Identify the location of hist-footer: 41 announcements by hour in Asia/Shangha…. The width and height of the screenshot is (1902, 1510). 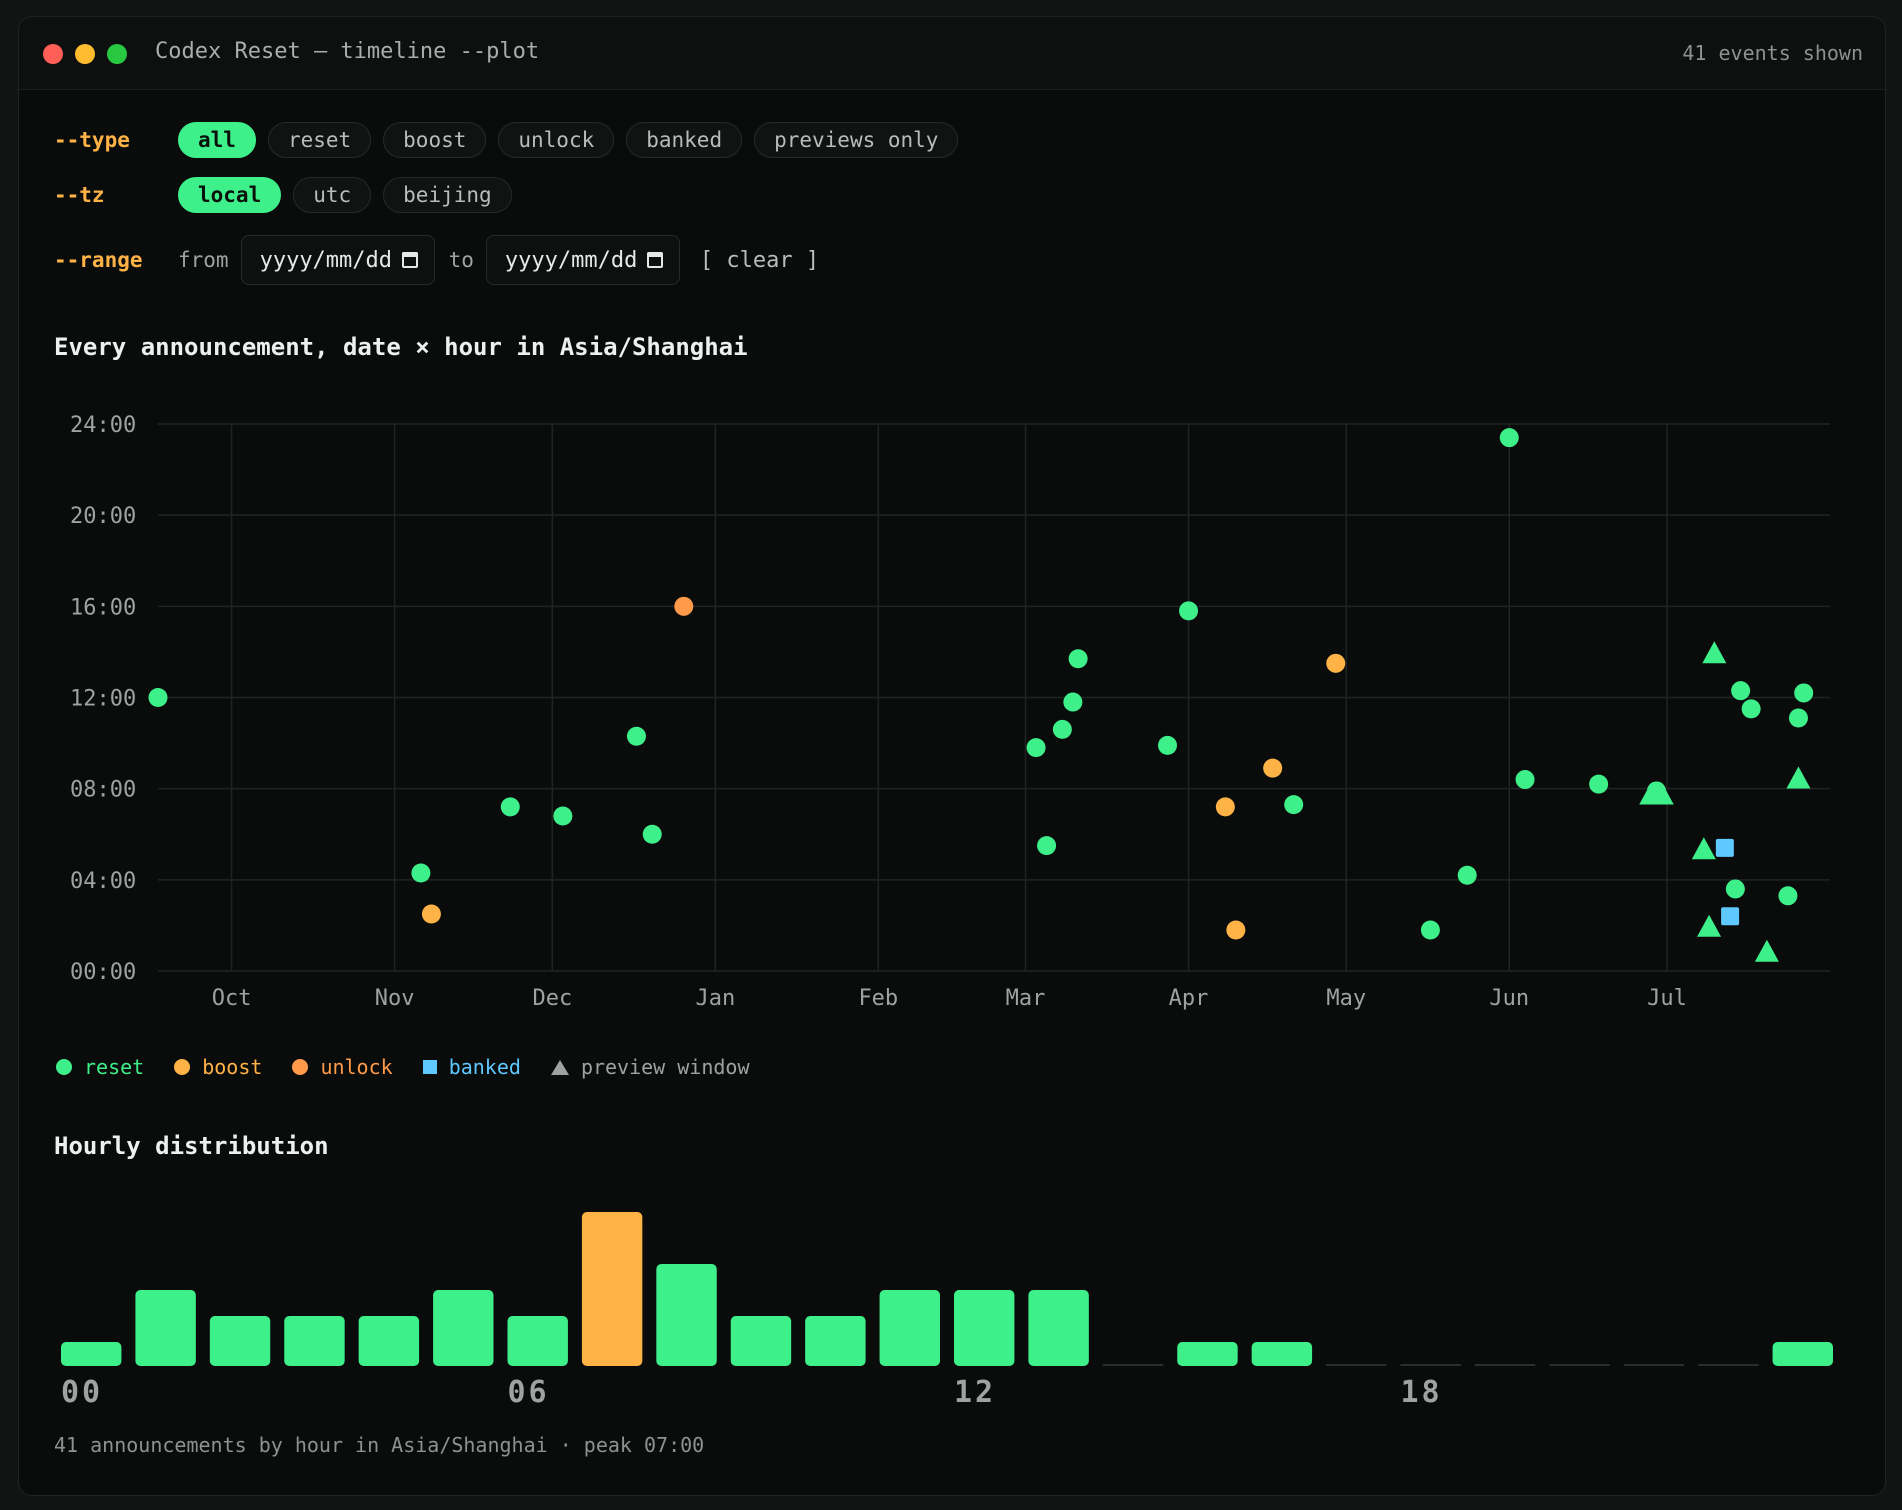
(379, 1445).